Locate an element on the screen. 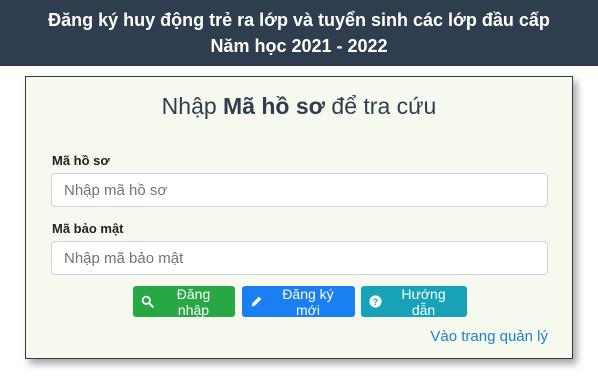 This screenshot has width=598, height=385. login-button-label: Đăng nhập is located at coordinates (193, 301).